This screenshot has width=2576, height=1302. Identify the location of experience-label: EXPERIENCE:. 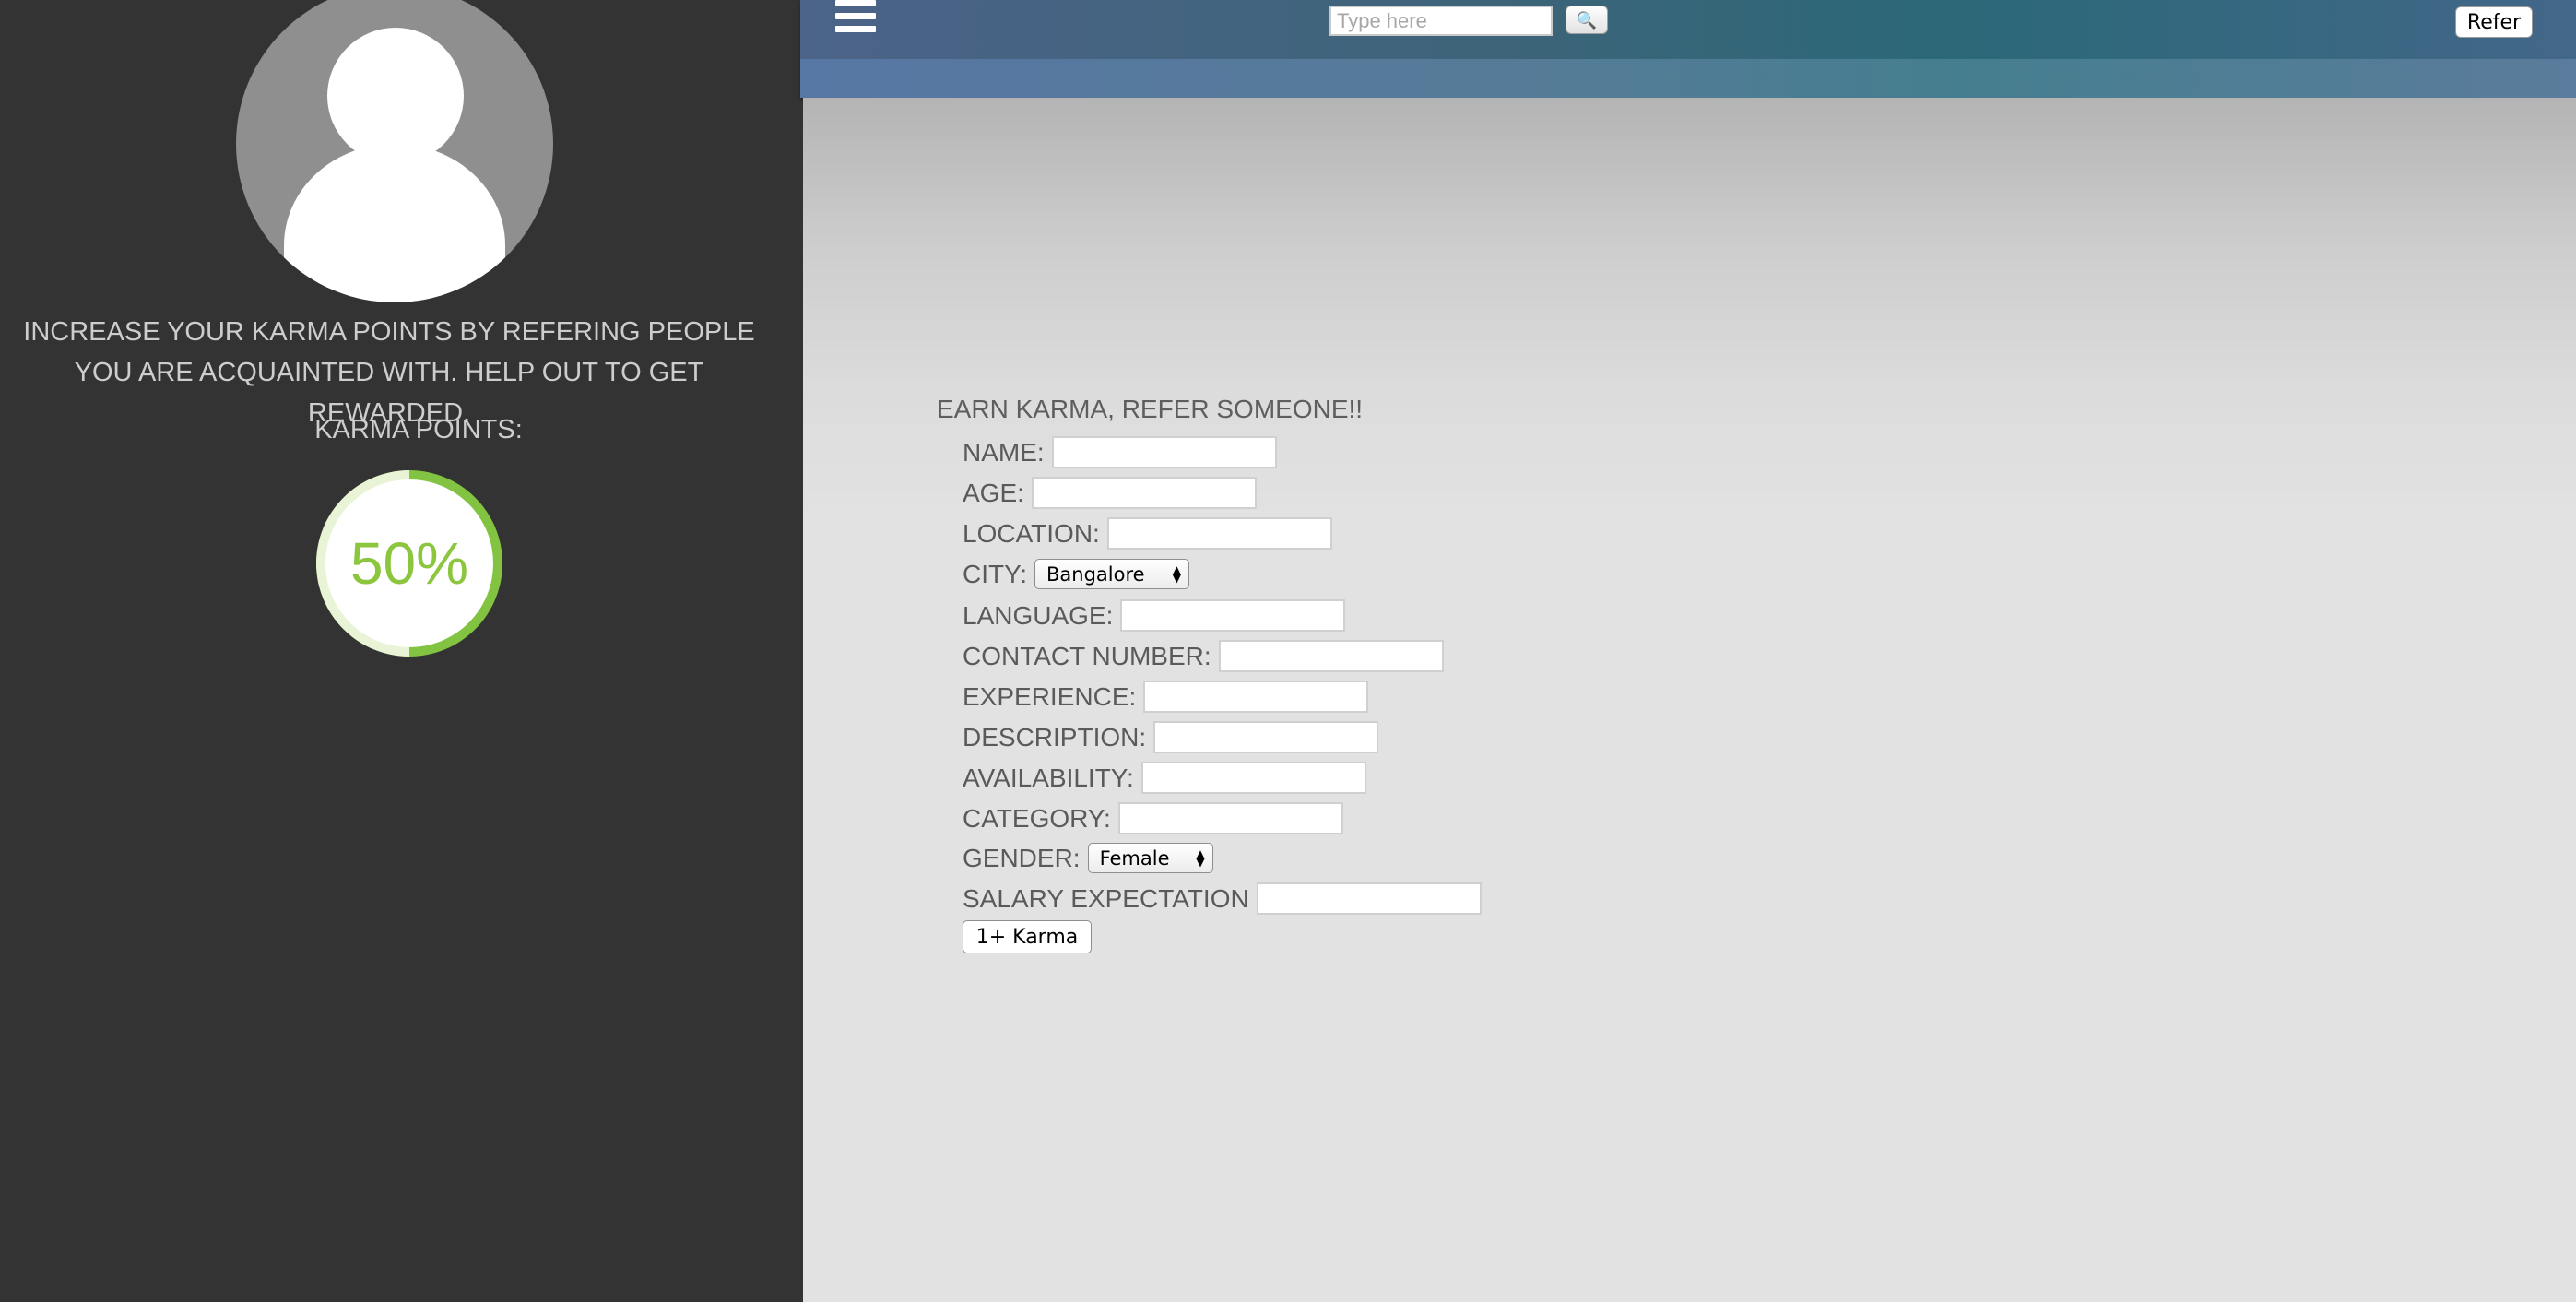
(1050, 696).